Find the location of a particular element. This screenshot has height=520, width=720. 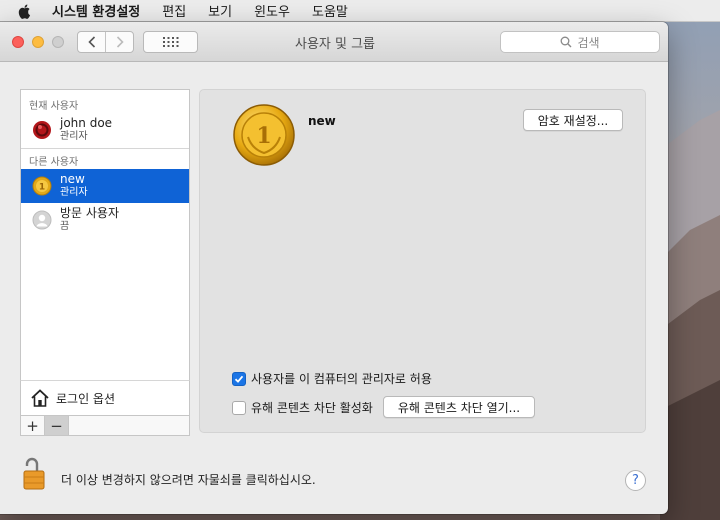

menu-bar: 시스템 환경설정 편집 보기 윈도우 도움말 is located at coordinates (360, 11).